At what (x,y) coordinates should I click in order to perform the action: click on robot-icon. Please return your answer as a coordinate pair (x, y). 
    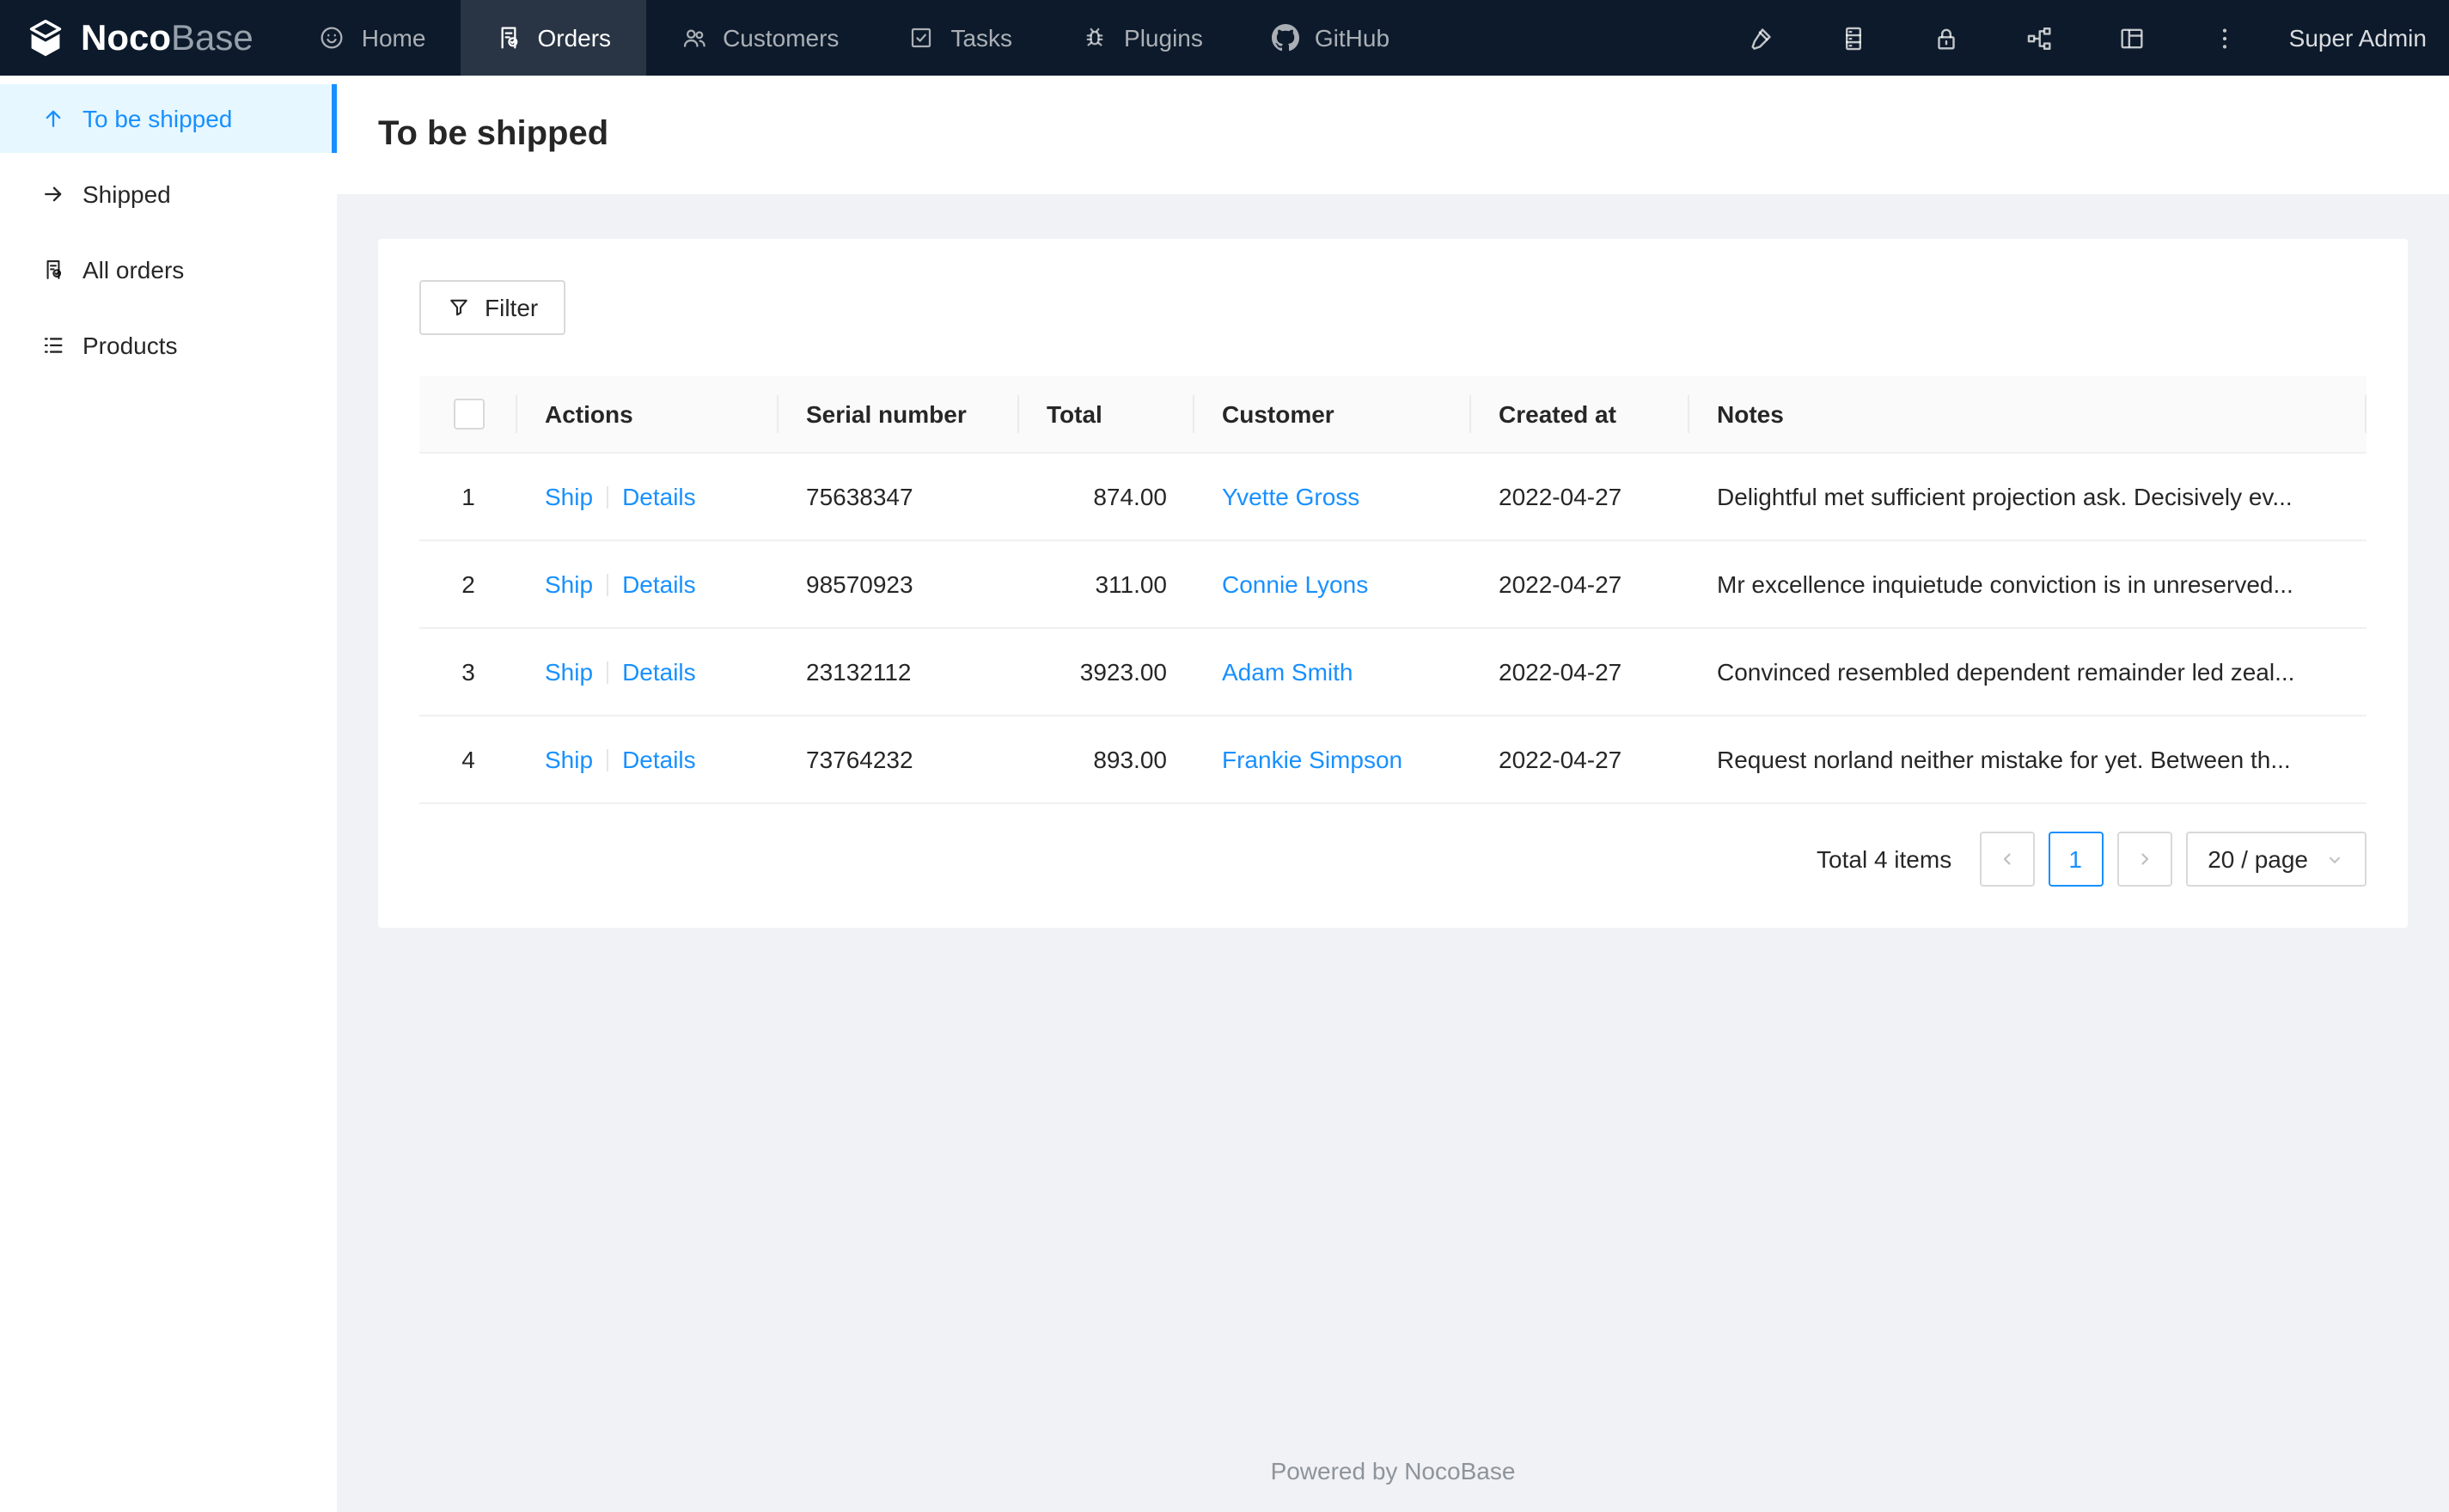
    Looking at the image, I should click on (1094, 36).